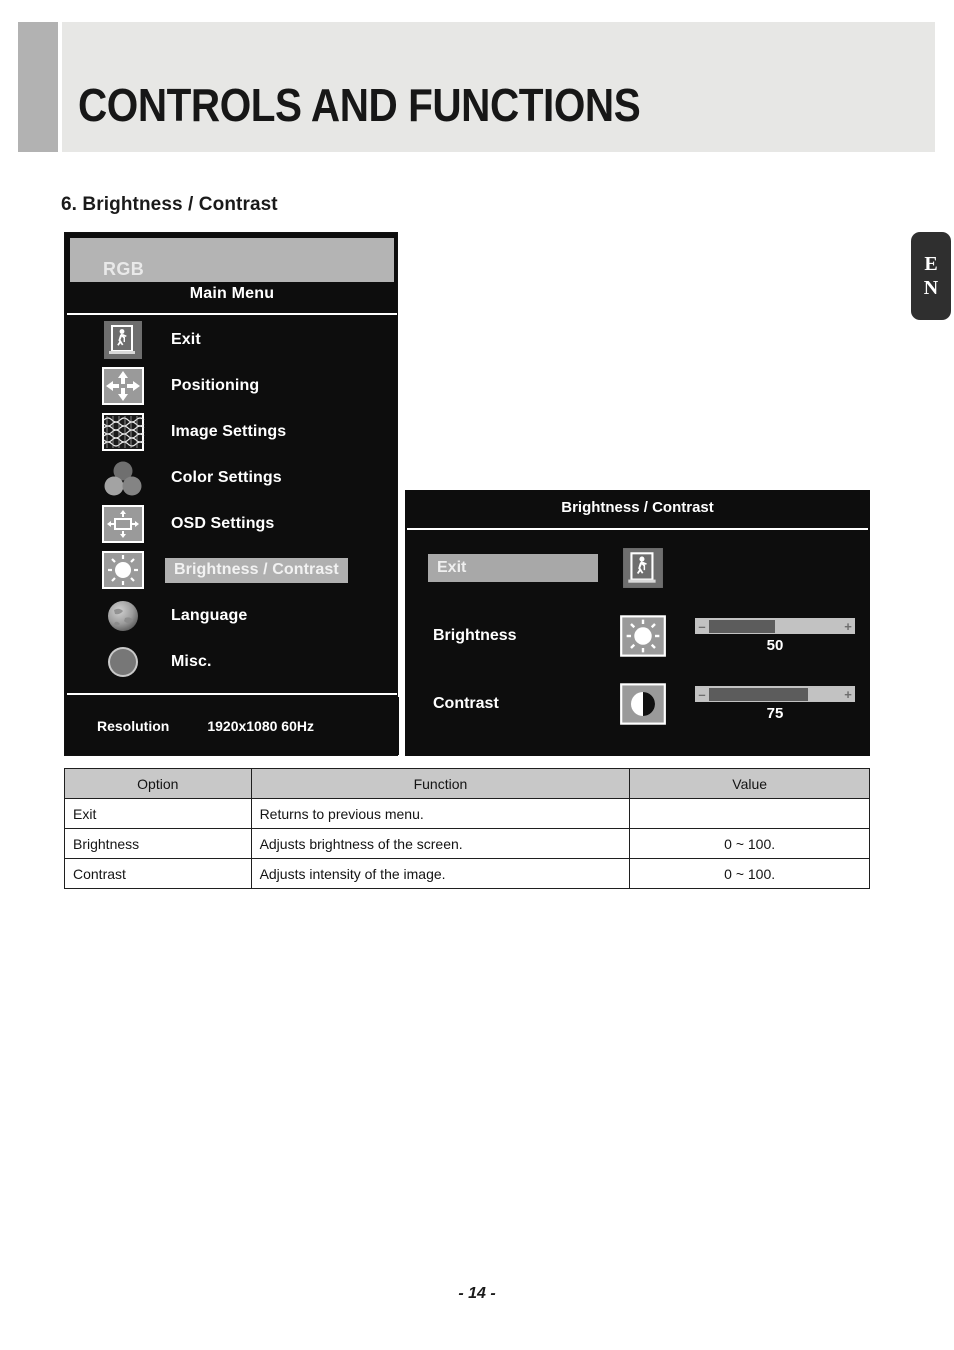 The width and height of the screenshot is (954, 1350). What do you see at coordinates (775, 636) in the screenshot?
I see `brightness-slider-group: – + 50` at bounding box center [775, 636].